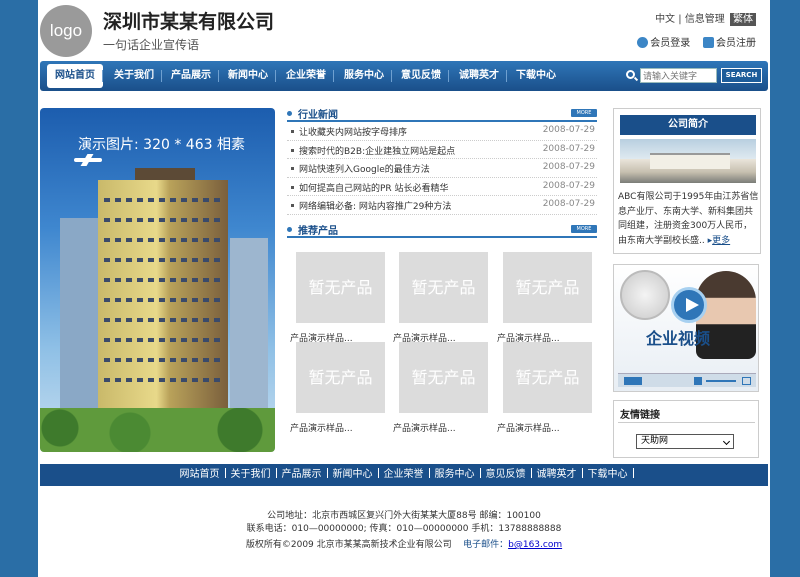 This screenshot has width=800, height=577. What do you see at coordinates (640, 415) in the screenshot?
I see `friend-links-title: 友情链接` at bounding box center [640, 415].